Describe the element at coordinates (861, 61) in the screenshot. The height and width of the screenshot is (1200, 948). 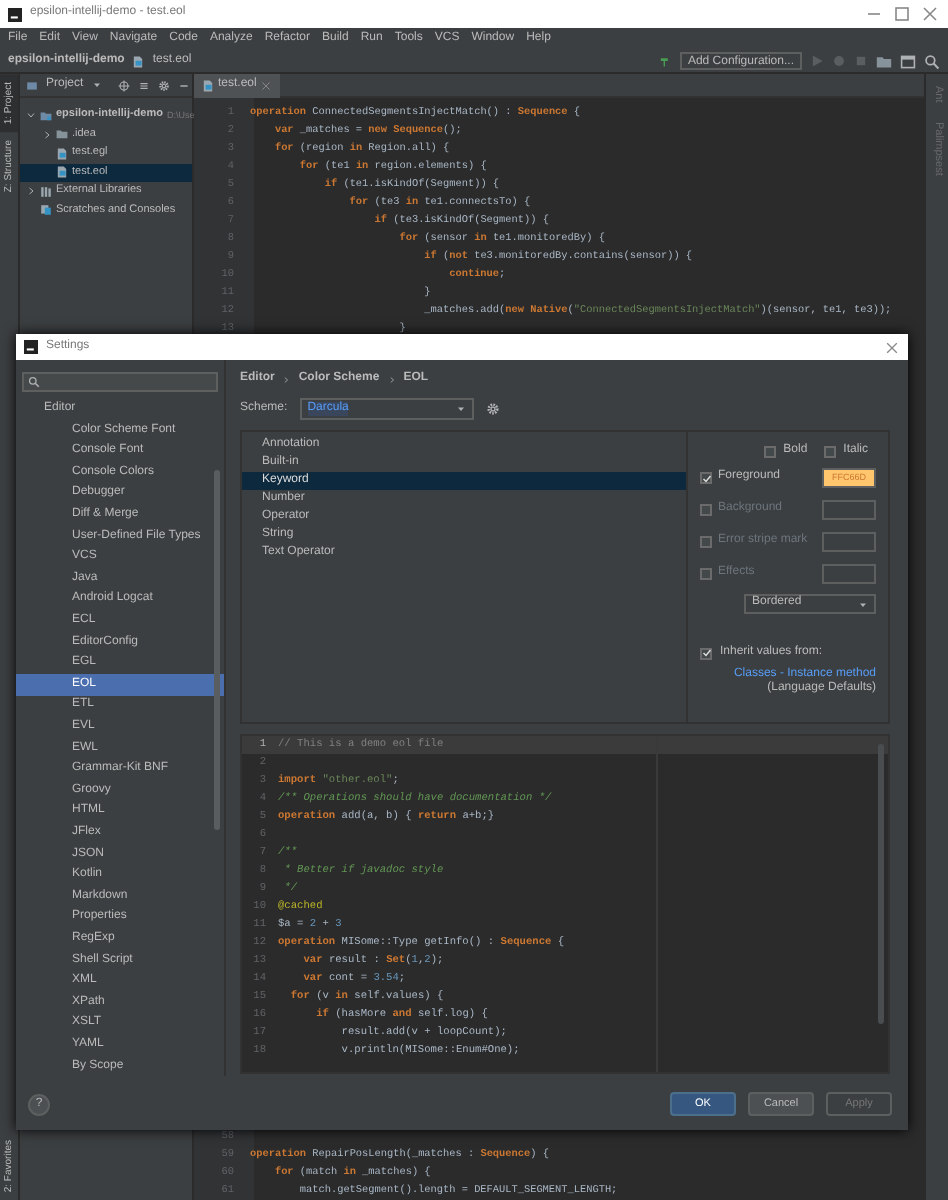
I see `stop-icon` at that location.